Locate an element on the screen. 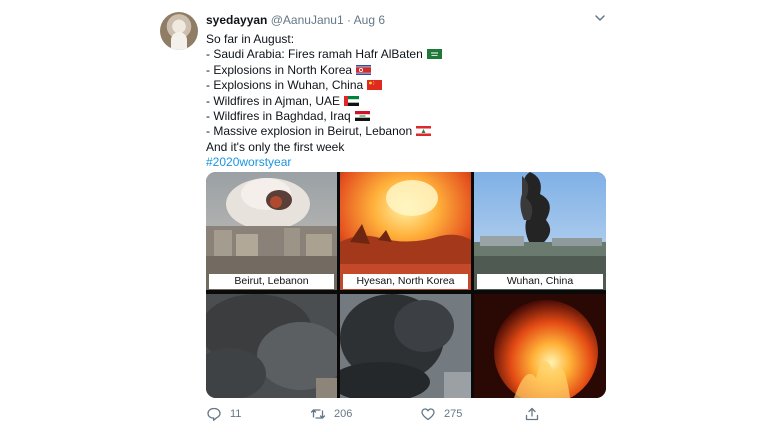 This screenshot has width=768, height=432. beirut-explosion-image is located at coordinates (271, 231).